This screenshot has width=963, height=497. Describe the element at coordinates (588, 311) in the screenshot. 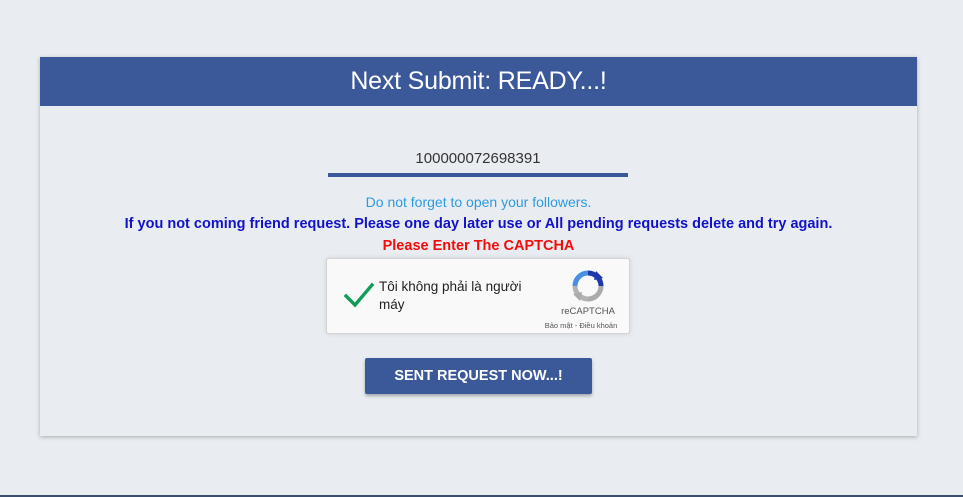

I see `recaptcha-brand: reCAPTCHA` at that location.